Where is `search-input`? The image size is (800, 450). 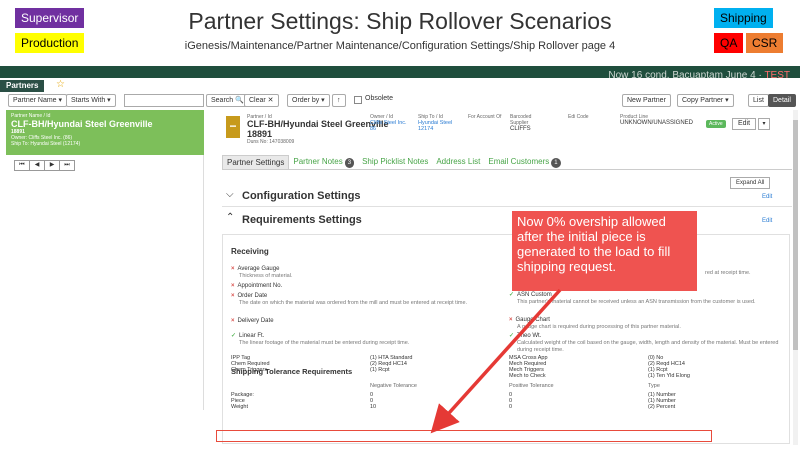 search-input is located at coordinates (164, 100).